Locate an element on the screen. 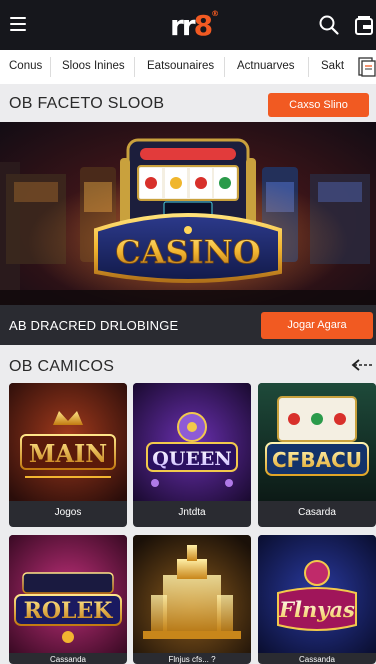  top-bar: rr8 ® is located at coordinates (188, 25).